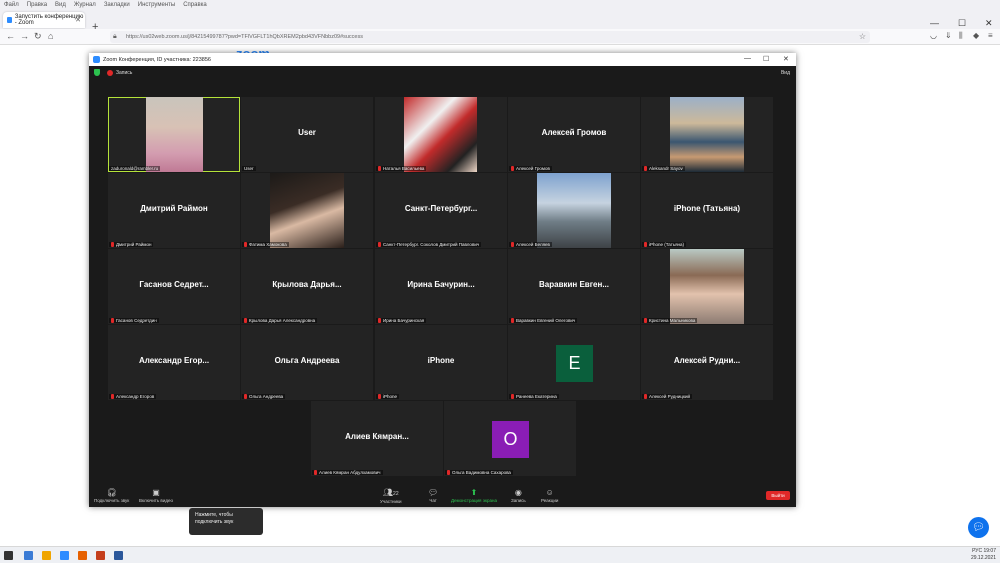 This screenshot has height=563, width=1000. What do you see at coordinates (707, 362) in the screenshot?
I see `participant-tile: Алексей Рудни... Алексей Рудницкий` at bounding box center [707, 362].